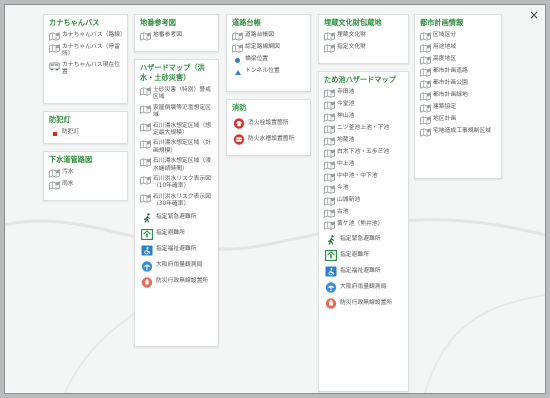 Image resolution: width=550 pixels, height=398 pixels. What do you see at coordinates (445, 119) in the screenshot?
I see `layer-item-label: 地区計画` at bounding box center [445, 119].